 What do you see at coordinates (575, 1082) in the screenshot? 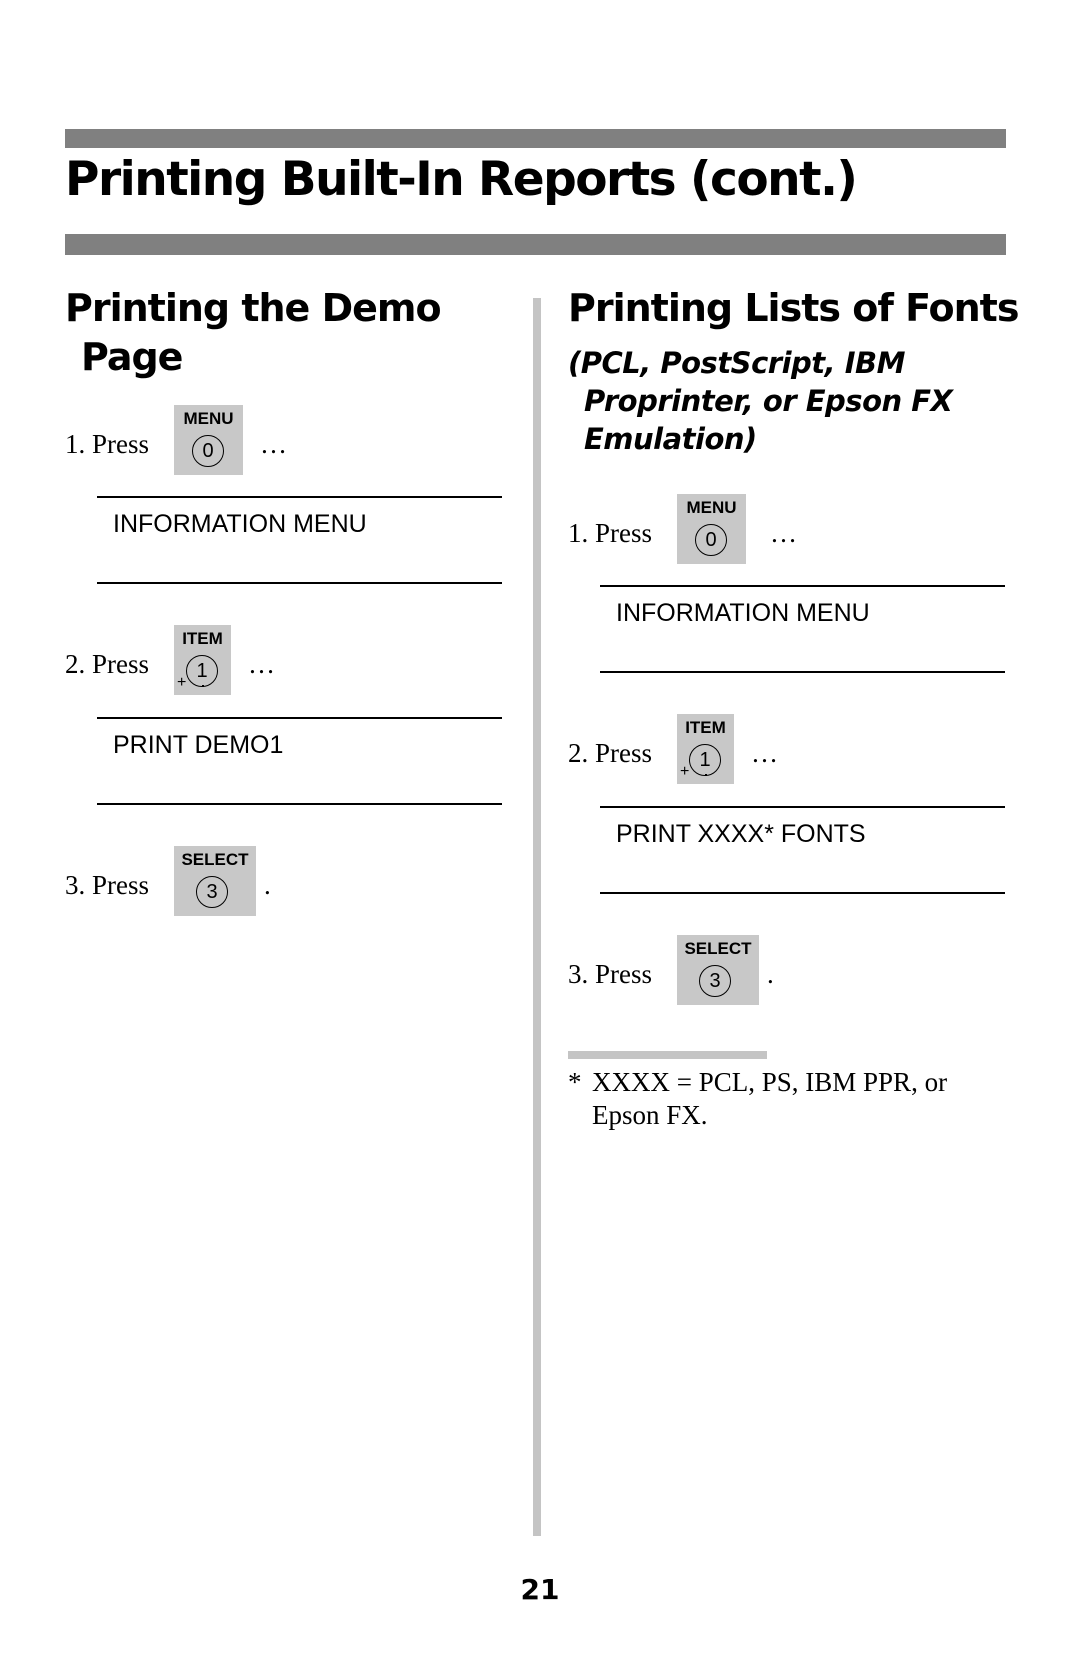
I see `footnote-marker: *` at bounding box center [575, 1082].